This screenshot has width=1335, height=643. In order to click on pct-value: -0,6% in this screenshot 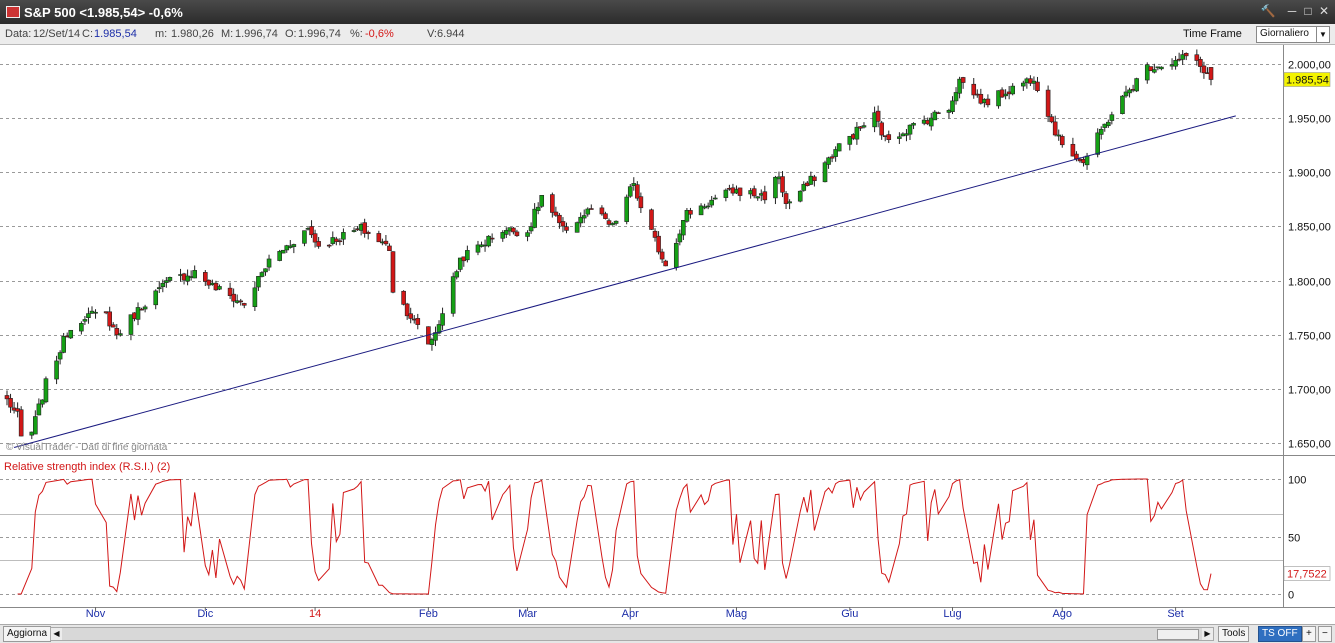, I will do `click(379, 34)`.